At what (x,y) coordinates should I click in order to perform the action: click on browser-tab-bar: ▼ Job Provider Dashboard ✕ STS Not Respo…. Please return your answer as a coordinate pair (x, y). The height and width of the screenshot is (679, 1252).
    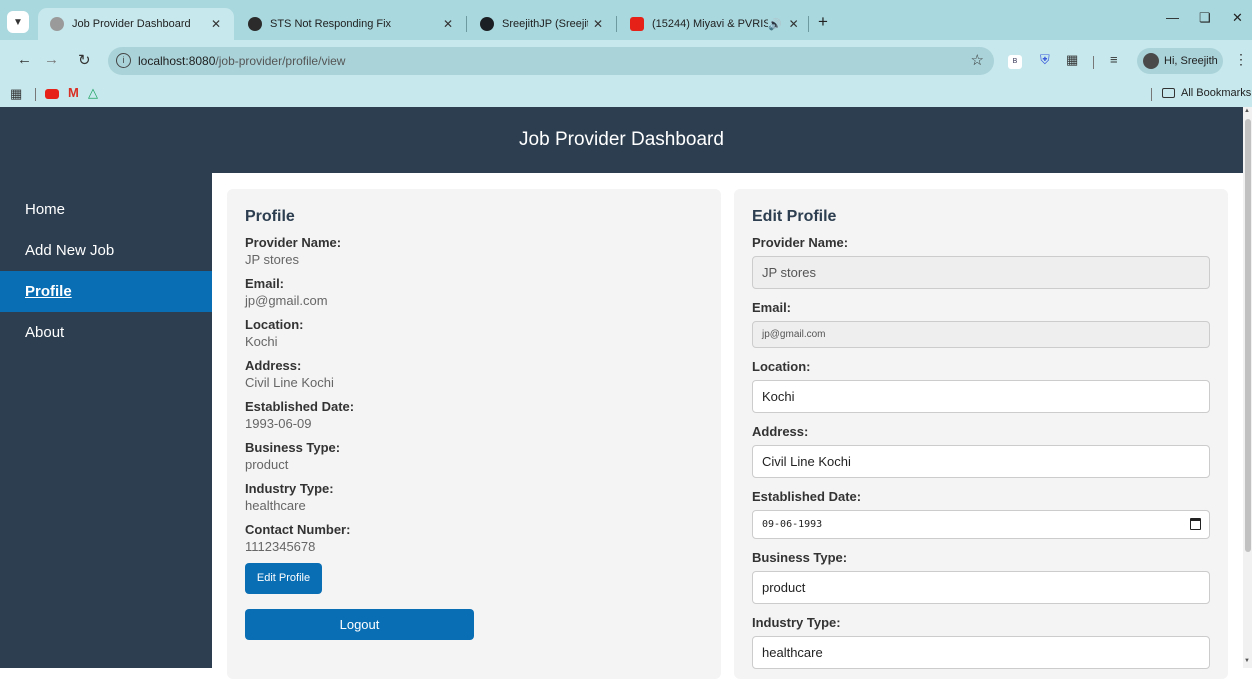
    Looking at the image, I should click on (626, 20).